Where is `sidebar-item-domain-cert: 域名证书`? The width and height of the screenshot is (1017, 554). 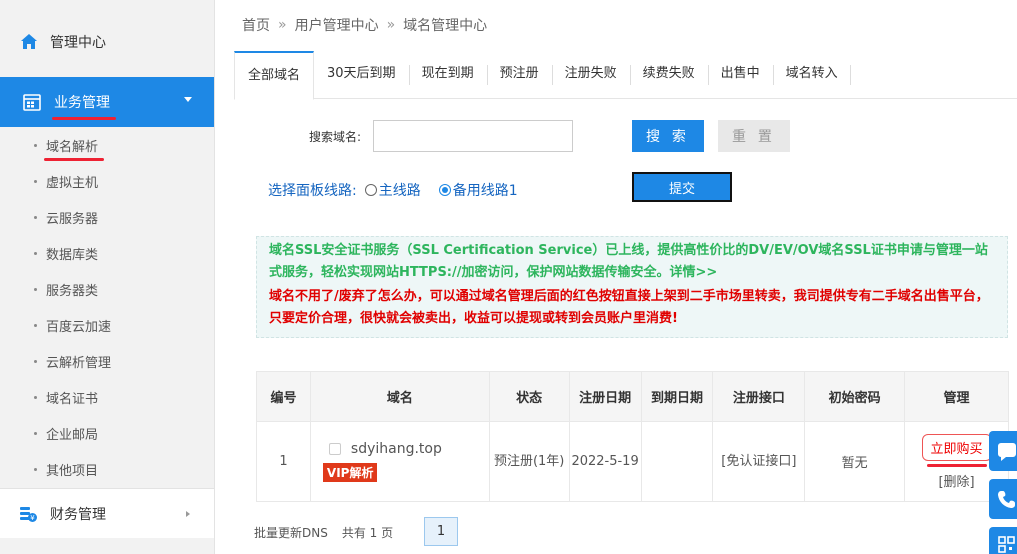 sidebar-item-domain-cert: 域名证书 is located at coordinates (107, 397).